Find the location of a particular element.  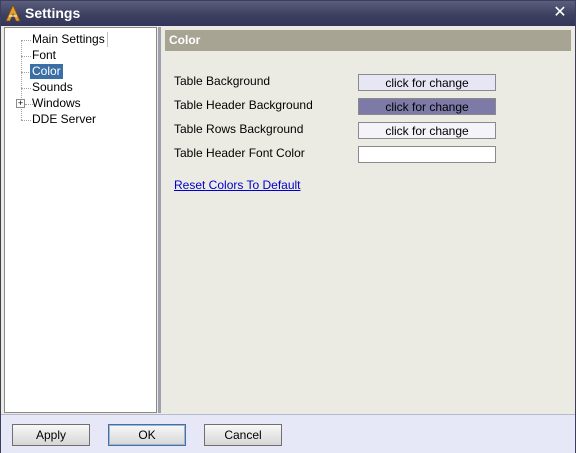

tree-item-dde-server: DDE Server is located at coordinates (64, 119).